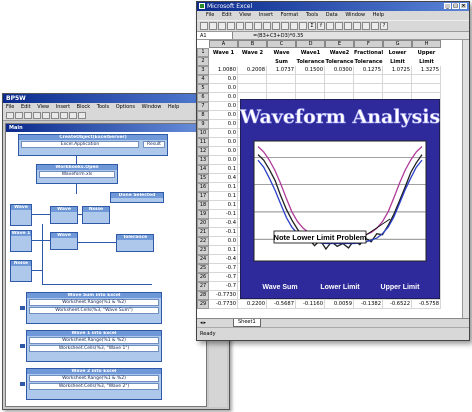  I want to click on save-icon, so click(28, 115).